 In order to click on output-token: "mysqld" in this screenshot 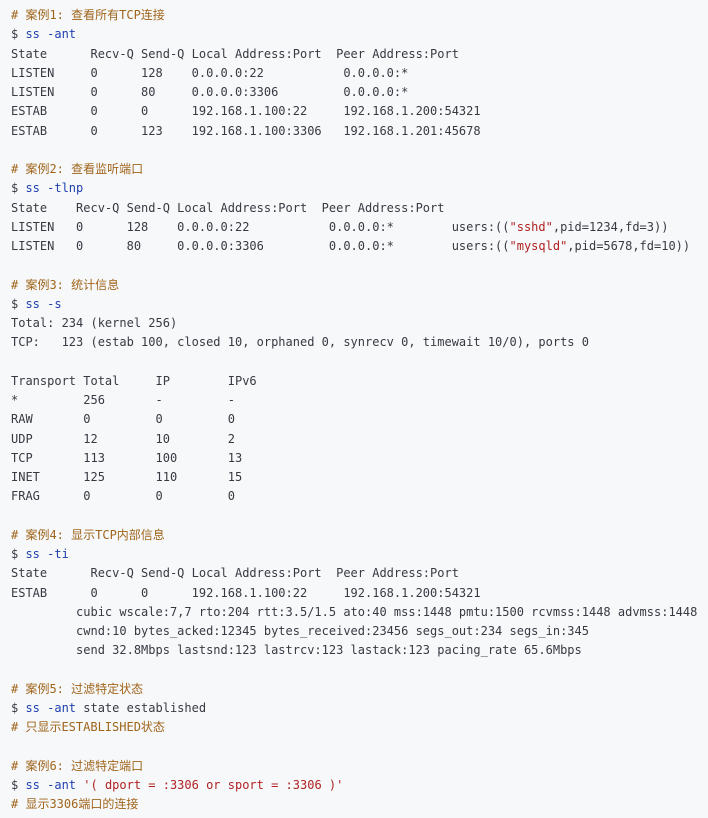, I will do `click(538, 246)`.